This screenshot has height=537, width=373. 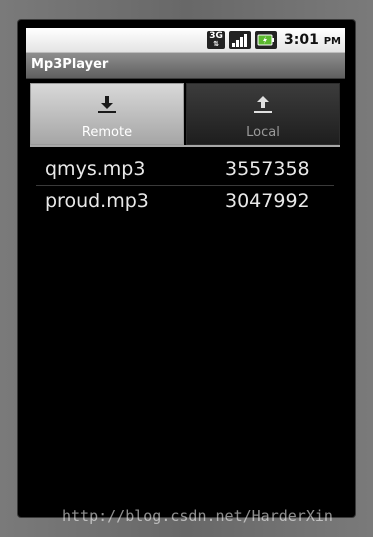 What do you see at coordinates (185, 170) in the screenshot?
I see `list-item: qmys.mp3 3557358` at bounding box center [185, 170].